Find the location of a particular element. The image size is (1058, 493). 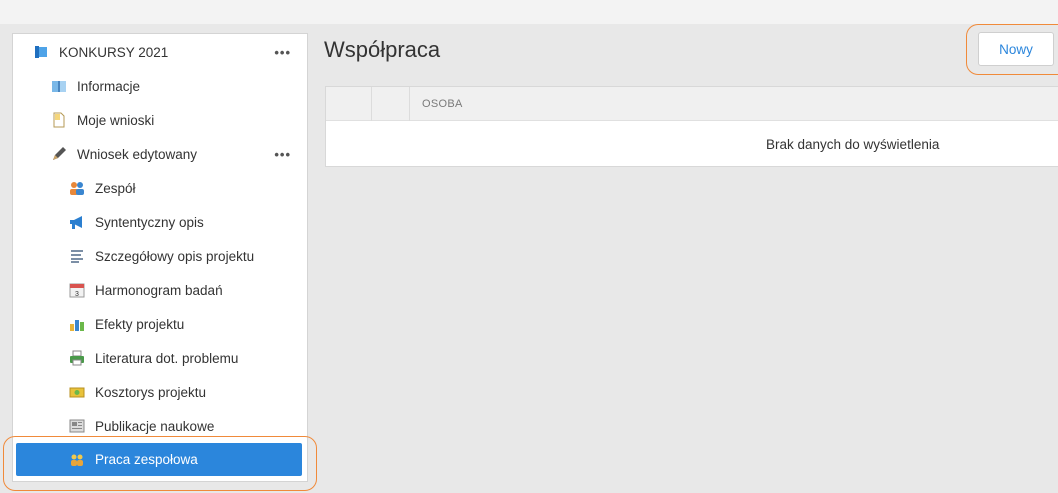

grid-column-select is located at coordinates (349, 104).